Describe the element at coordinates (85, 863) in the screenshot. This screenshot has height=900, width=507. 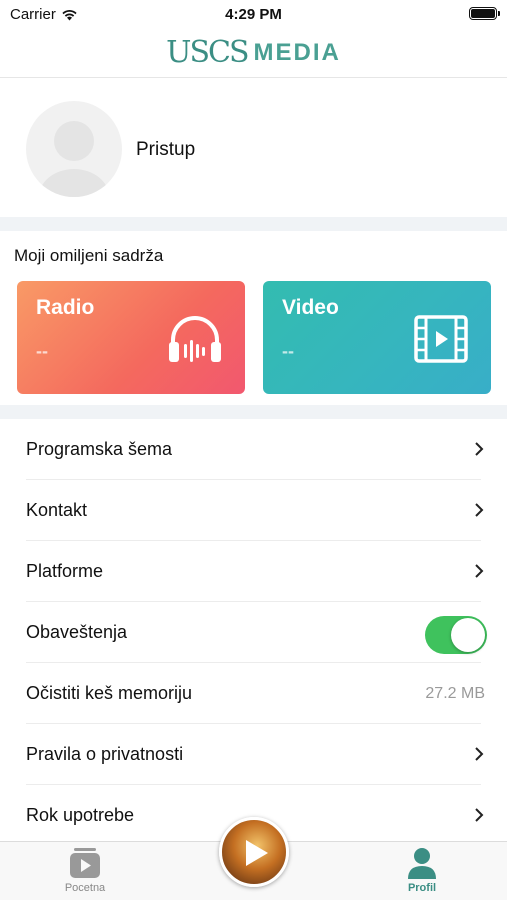
I see `play-library-icon` at that location.